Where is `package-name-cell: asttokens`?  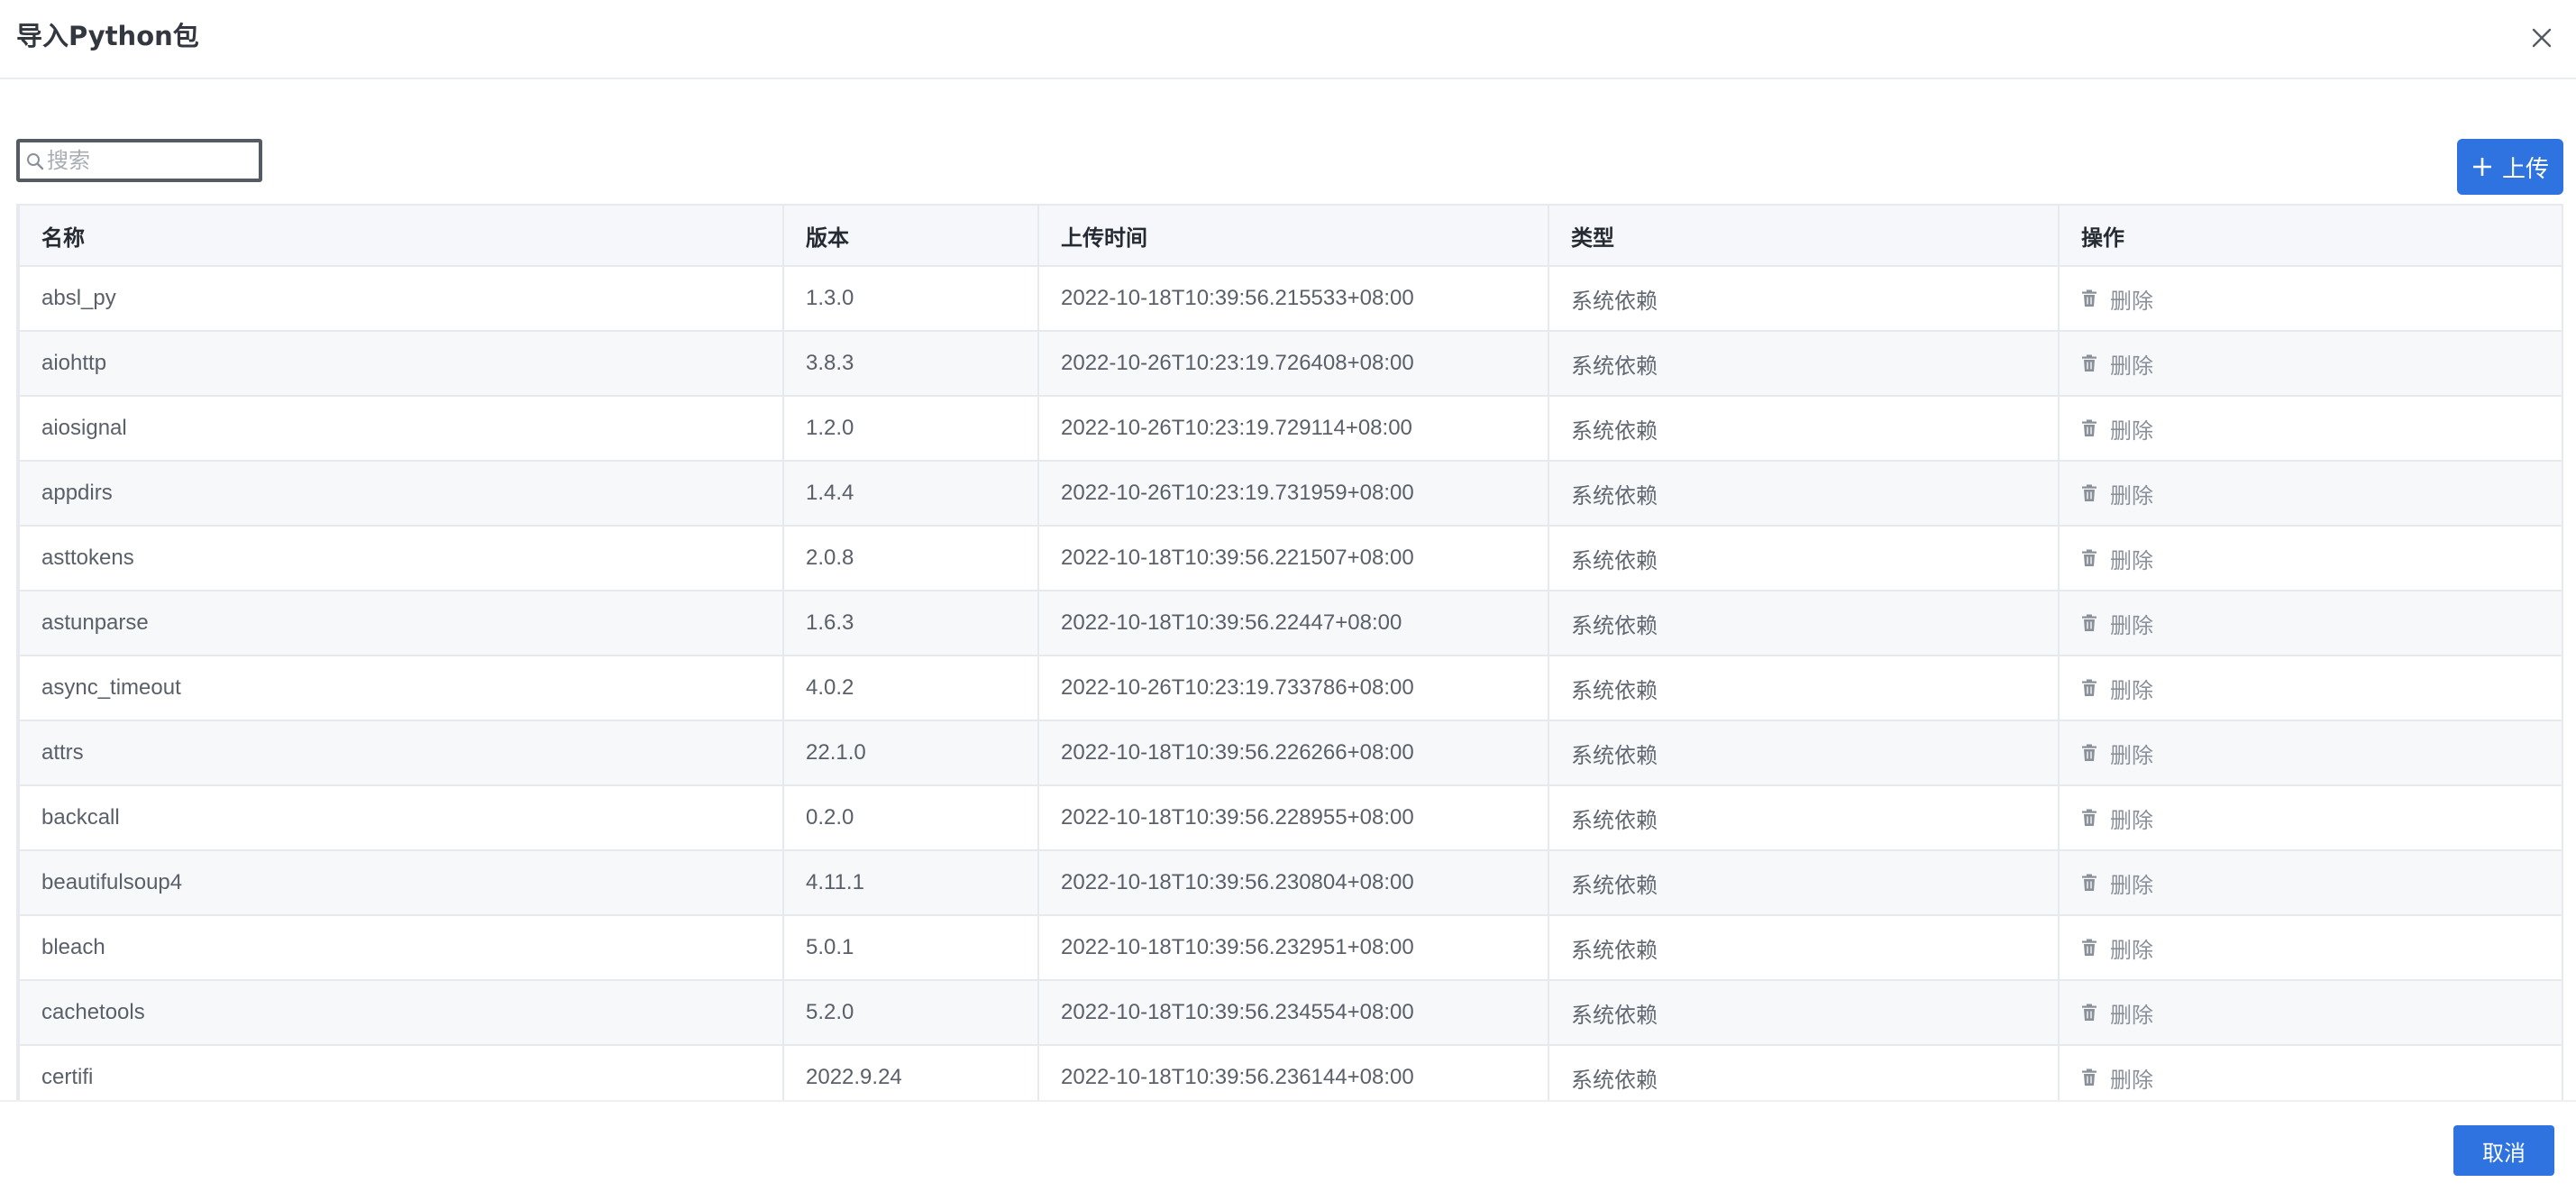 package-name-cell: asttokens is located at coordinates (401, 558).